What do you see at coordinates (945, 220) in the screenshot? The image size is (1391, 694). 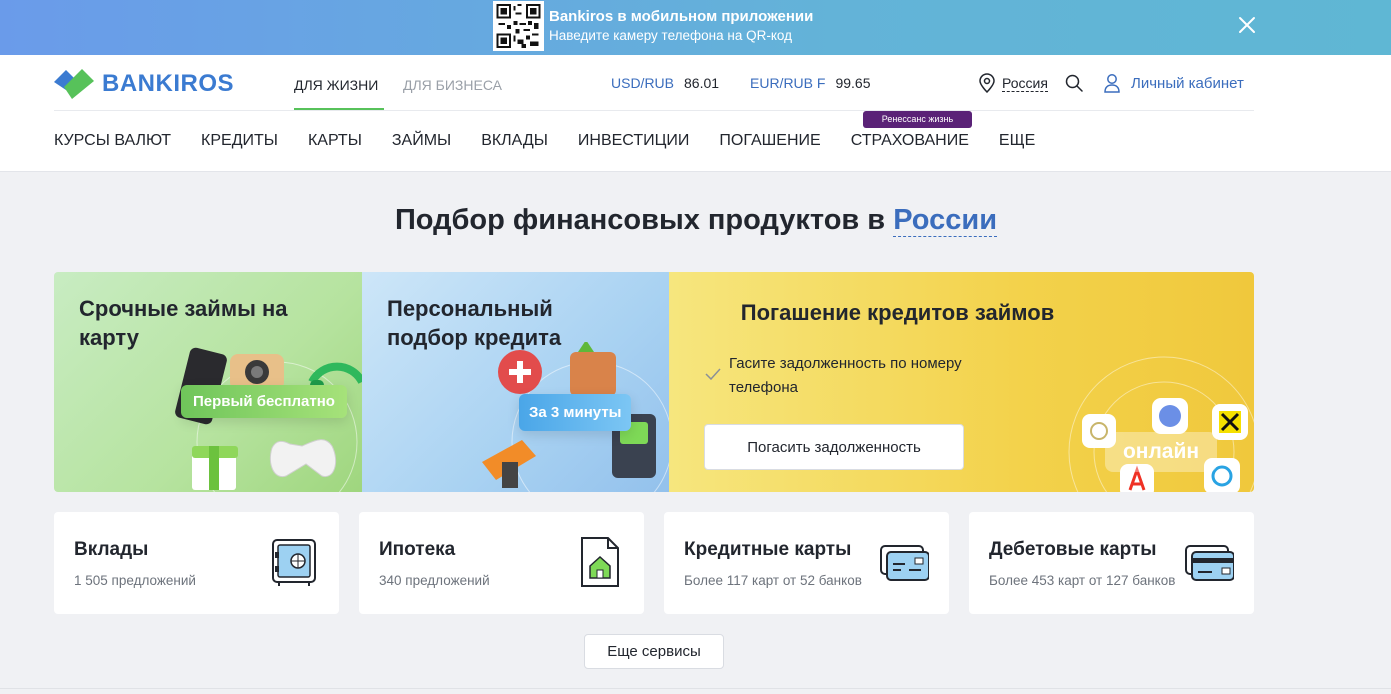 I see `title-region-link: России` at bounding box center [945, 220].